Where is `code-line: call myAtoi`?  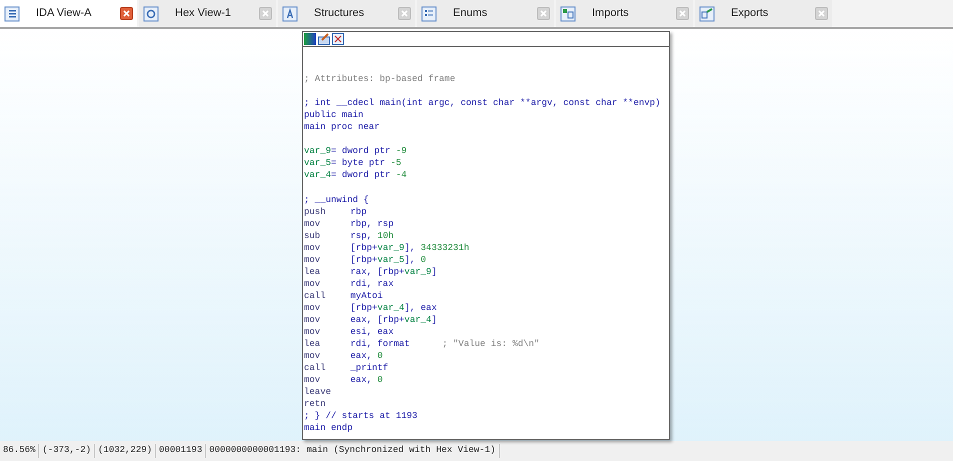
code-line: call myAtoi is located at coordinates (343, 296).